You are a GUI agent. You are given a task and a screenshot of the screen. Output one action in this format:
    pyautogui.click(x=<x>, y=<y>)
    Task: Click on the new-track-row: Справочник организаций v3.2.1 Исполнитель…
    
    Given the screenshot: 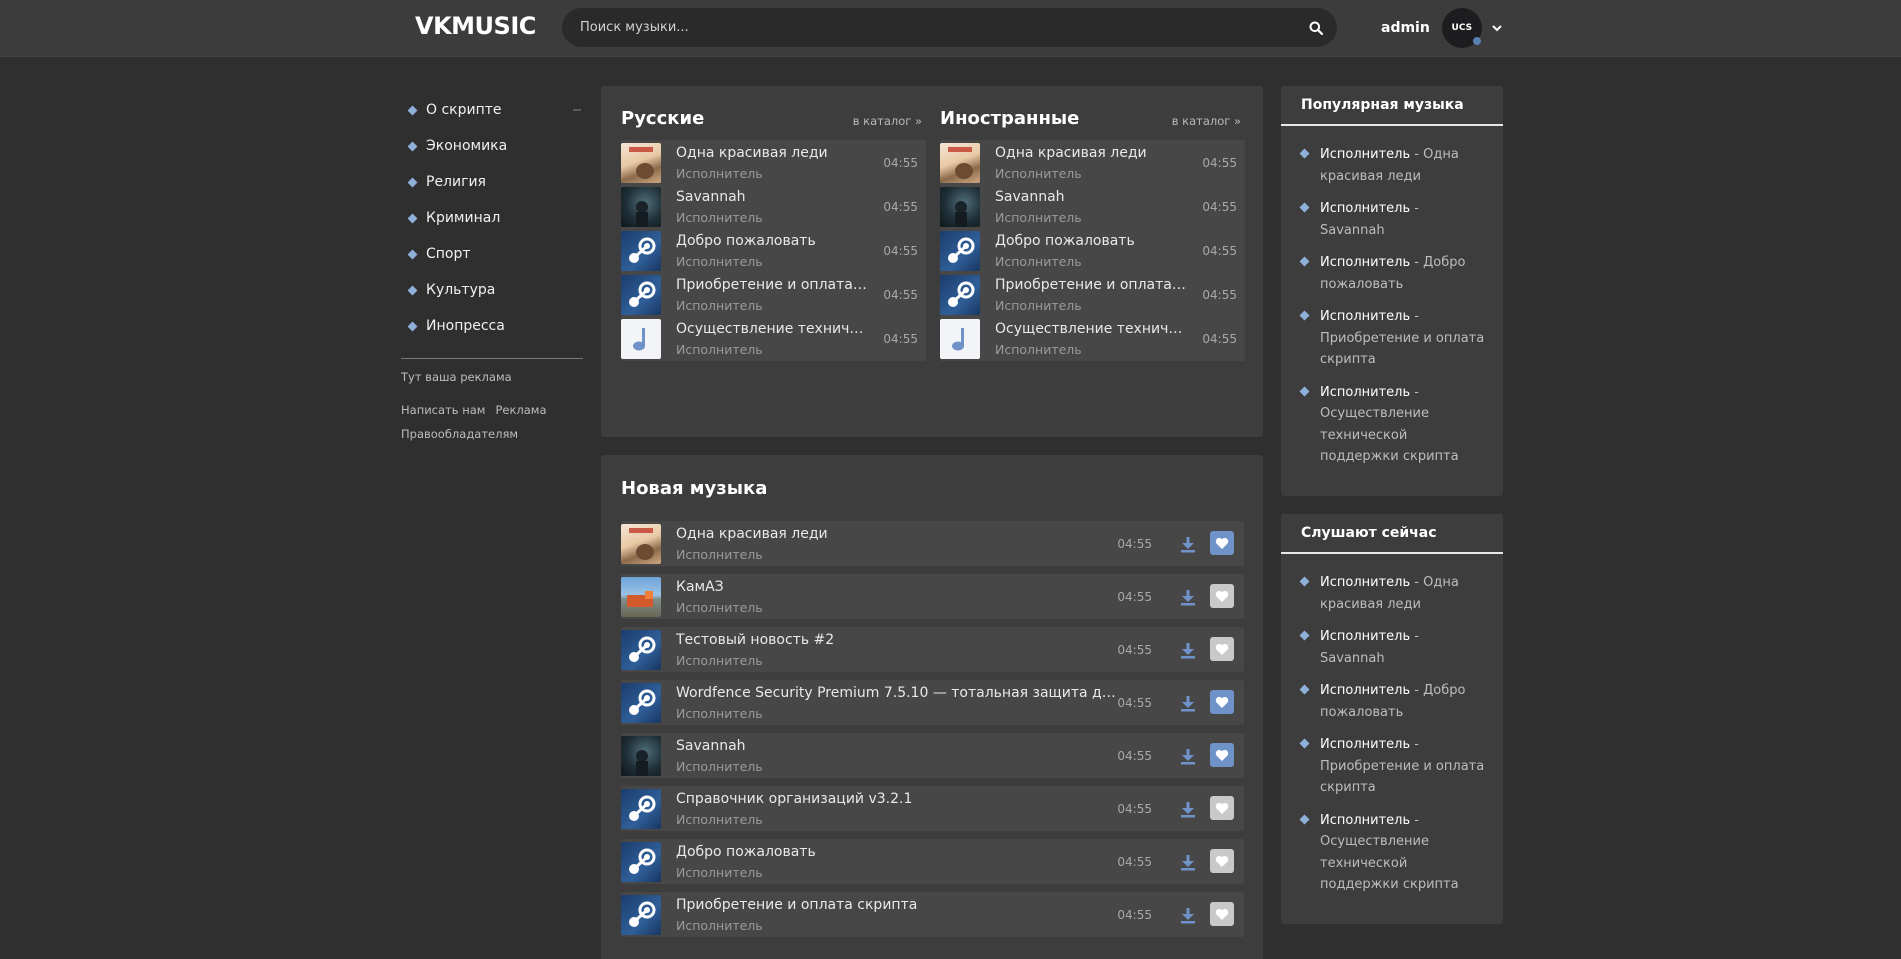 What is the action you would take?
    pyautogui.click(x=932, y=808)
    